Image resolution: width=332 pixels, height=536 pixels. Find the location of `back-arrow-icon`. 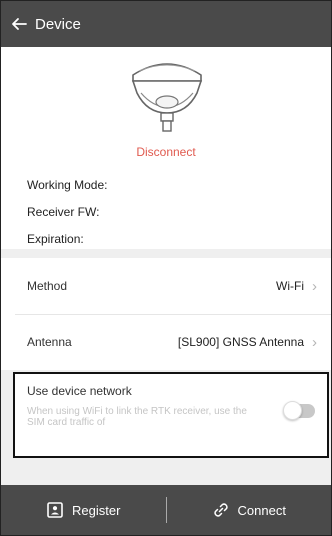

back-arrow-icon is located at coordinates (20, 24).